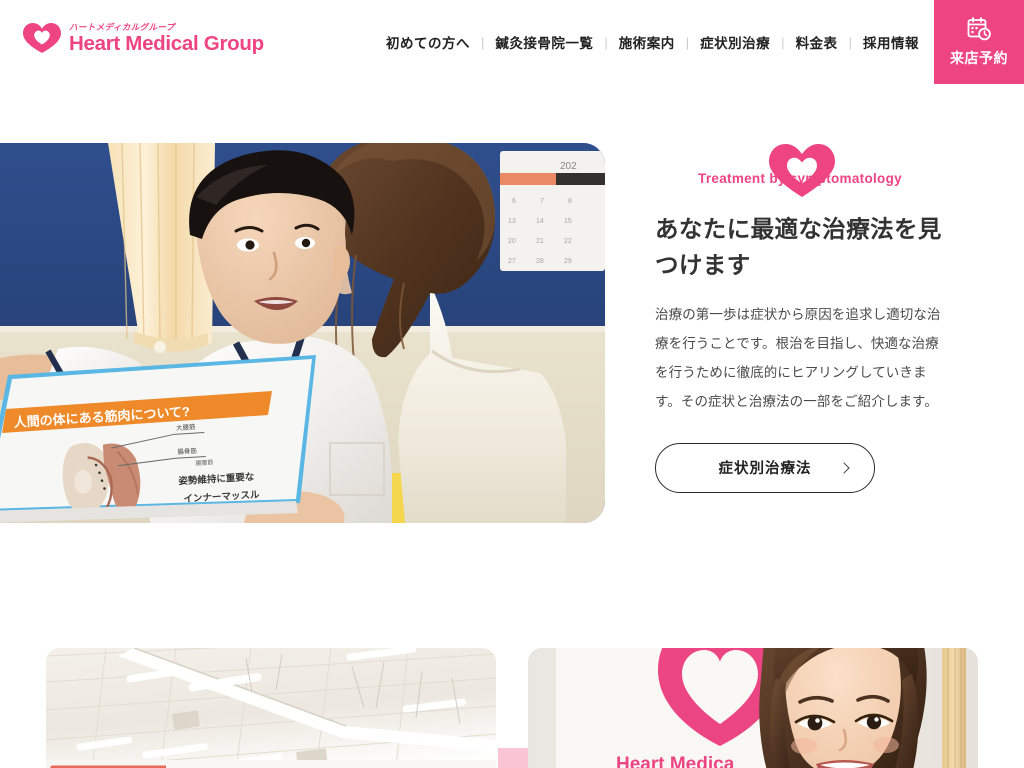 The image size is (1024, 768). What do you see at coordinates (512, 221) in the screenshot?
I see `svg-text: 13` at bounding box center [512, 221].